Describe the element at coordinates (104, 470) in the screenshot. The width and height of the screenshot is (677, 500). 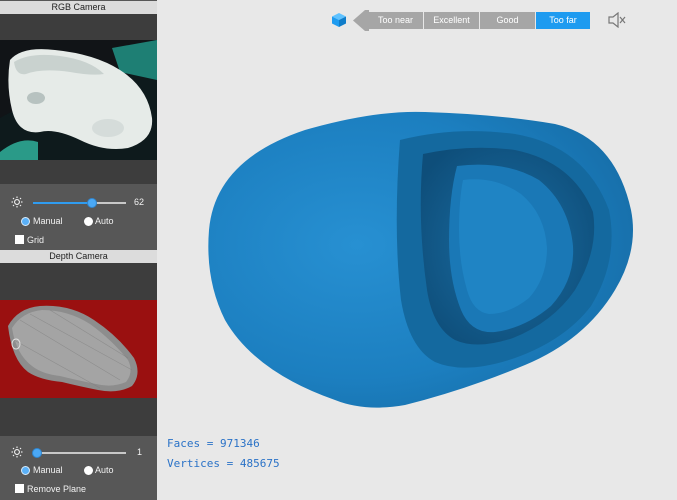
I see `depth-auto-label: Auto` at that location.